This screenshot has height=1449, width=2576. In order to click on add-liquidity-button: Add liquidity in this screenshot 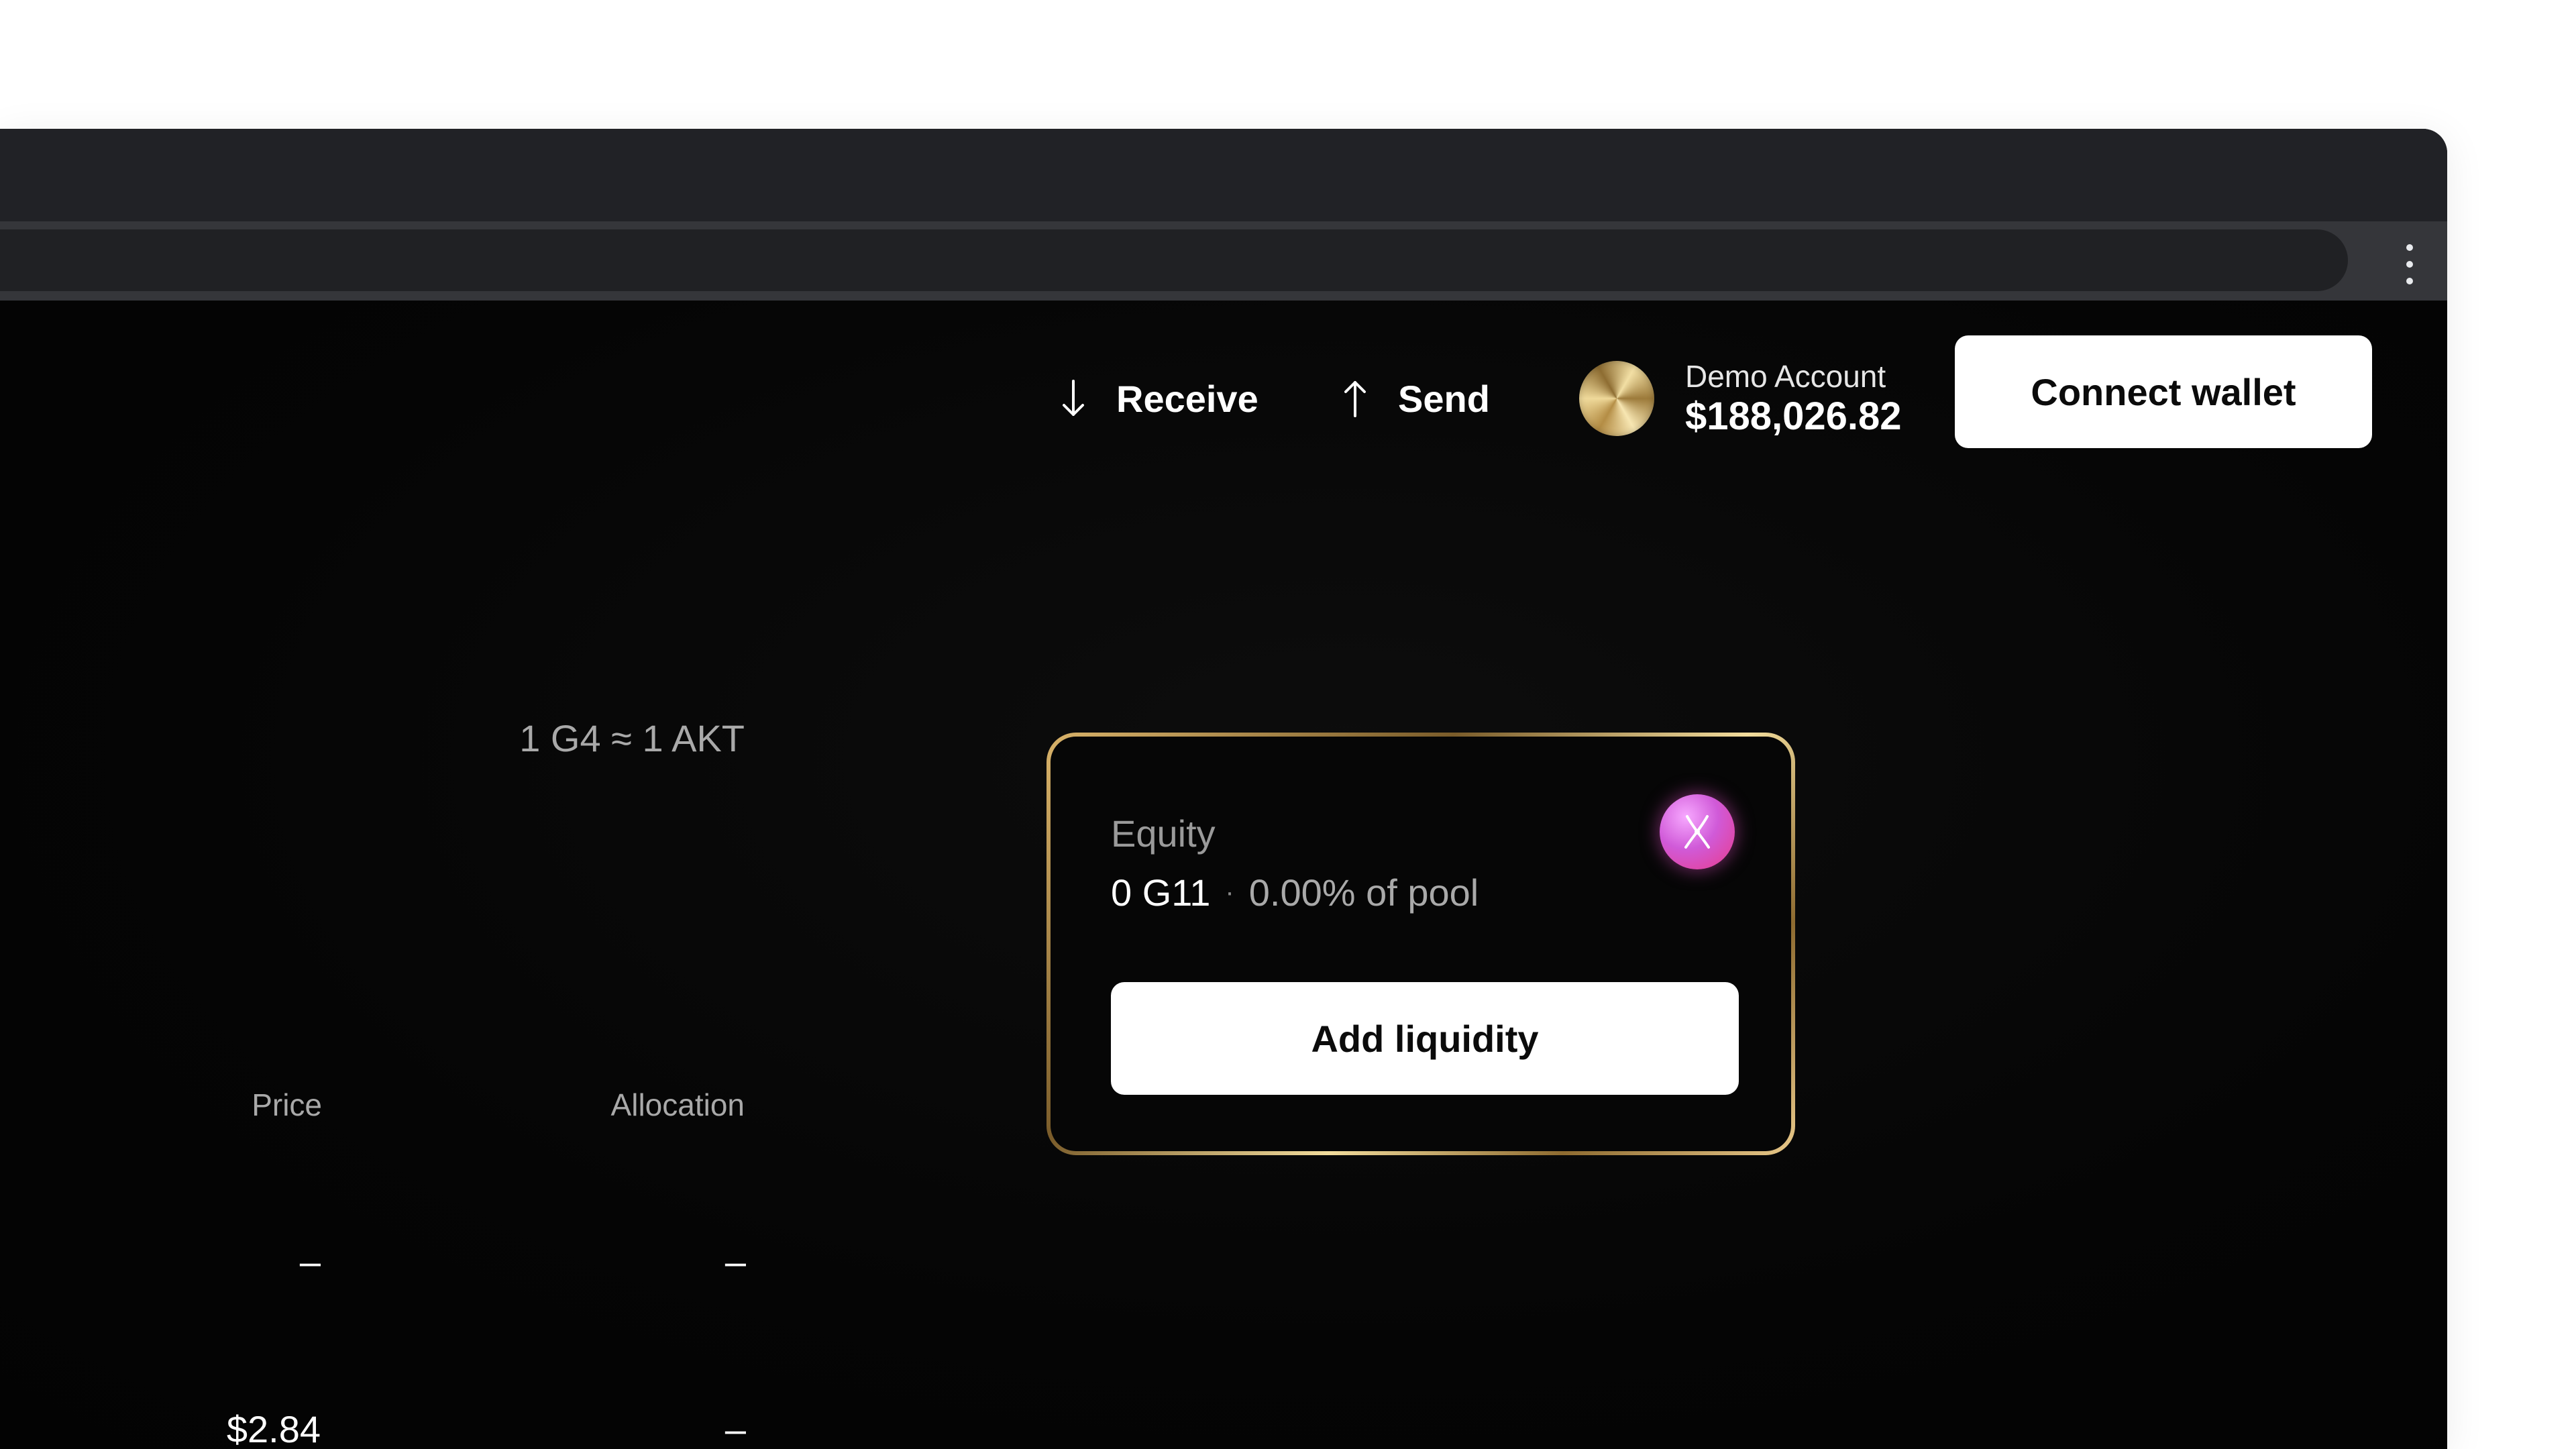, I will do `click(1425, 1038)`.